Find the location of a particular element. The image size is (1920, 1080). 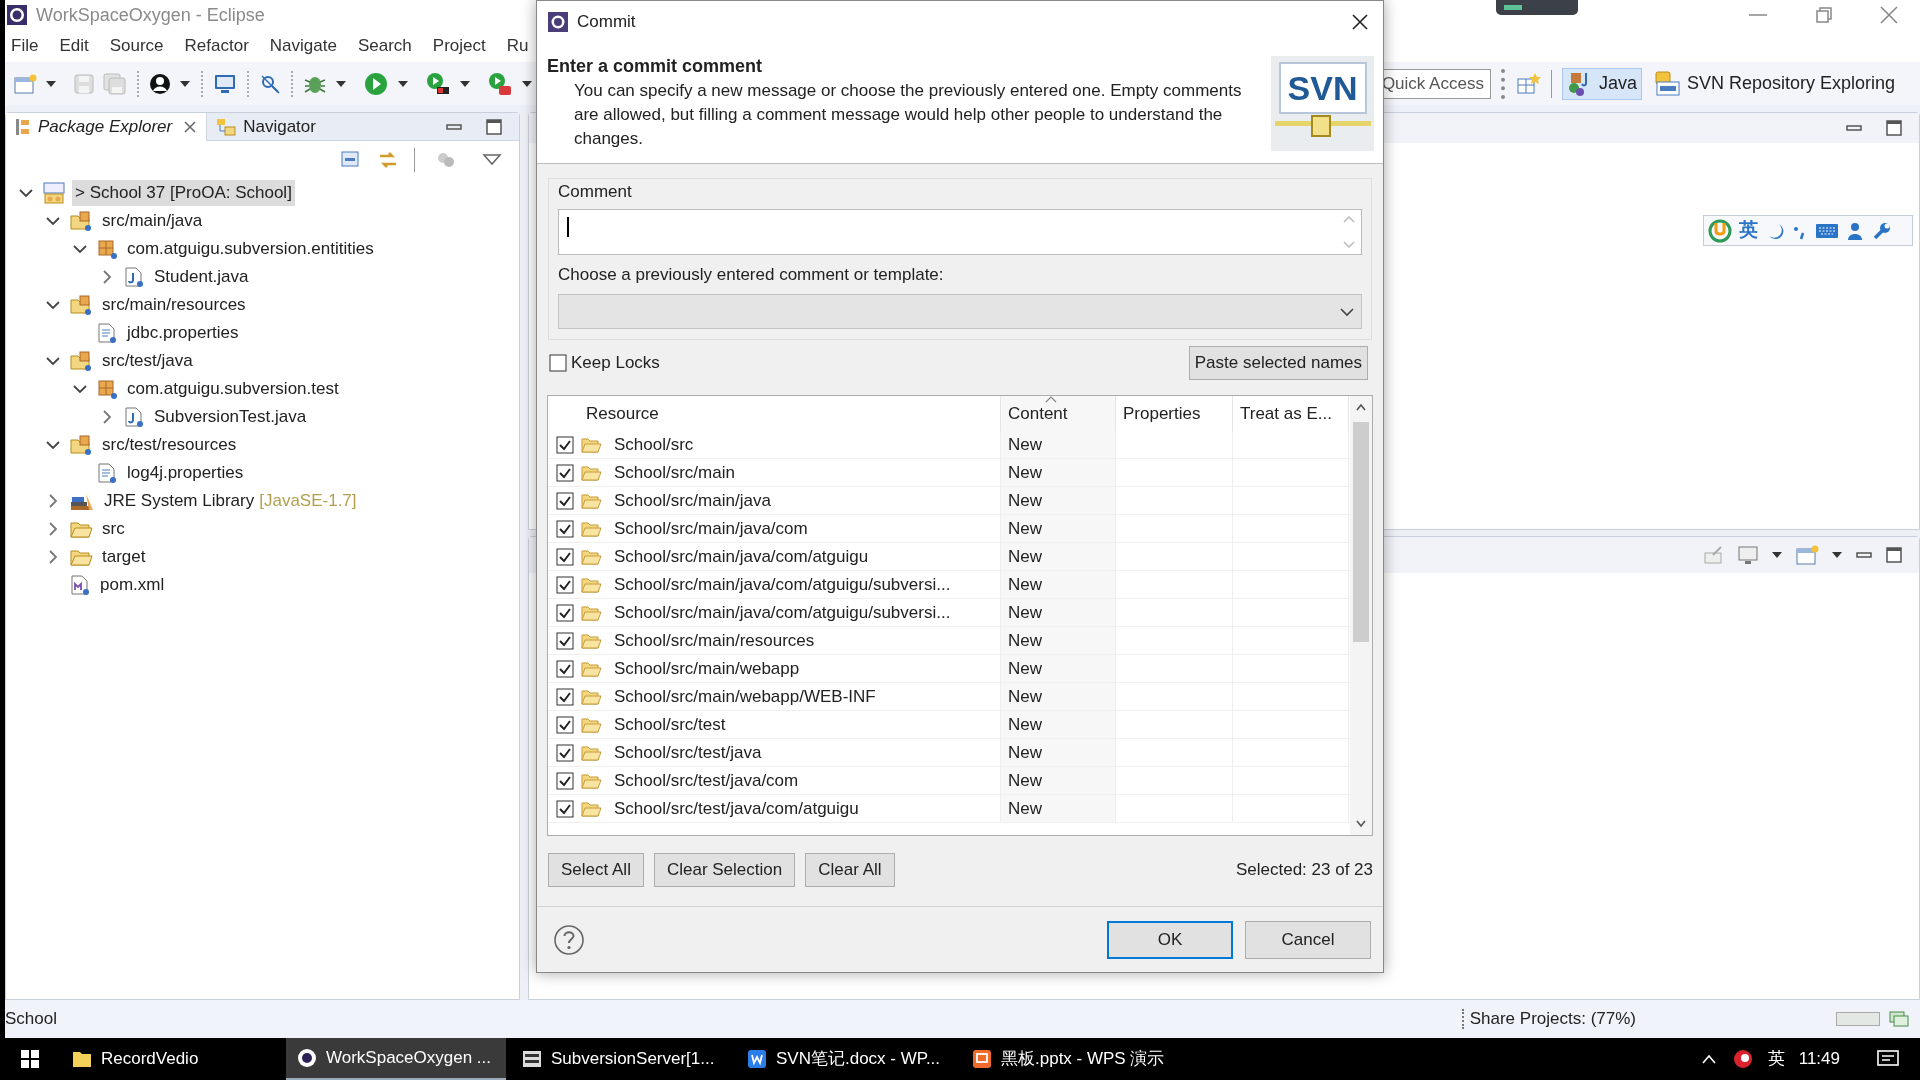

clock: 11:49 is located at coordinates (1819, 1059).